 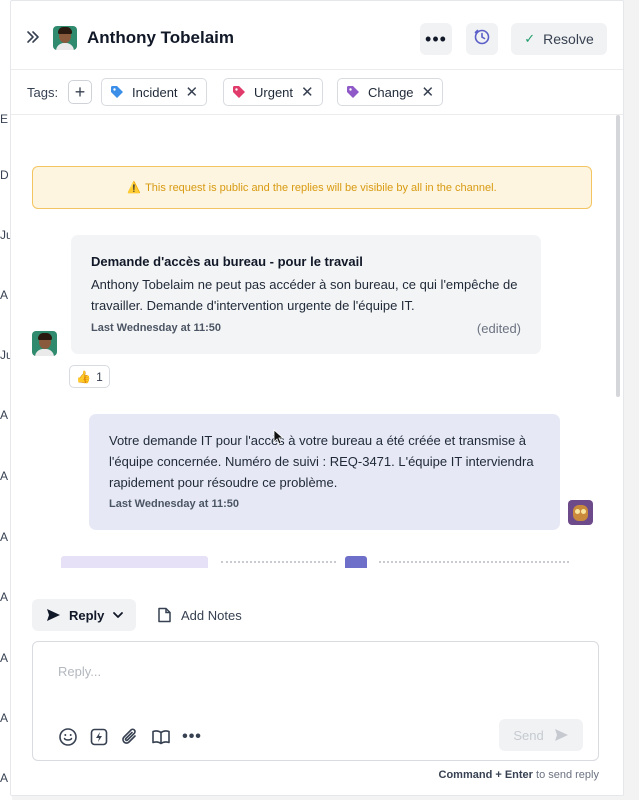 I want to click on mouse-cursor-icon, so click(x=279, y=437).